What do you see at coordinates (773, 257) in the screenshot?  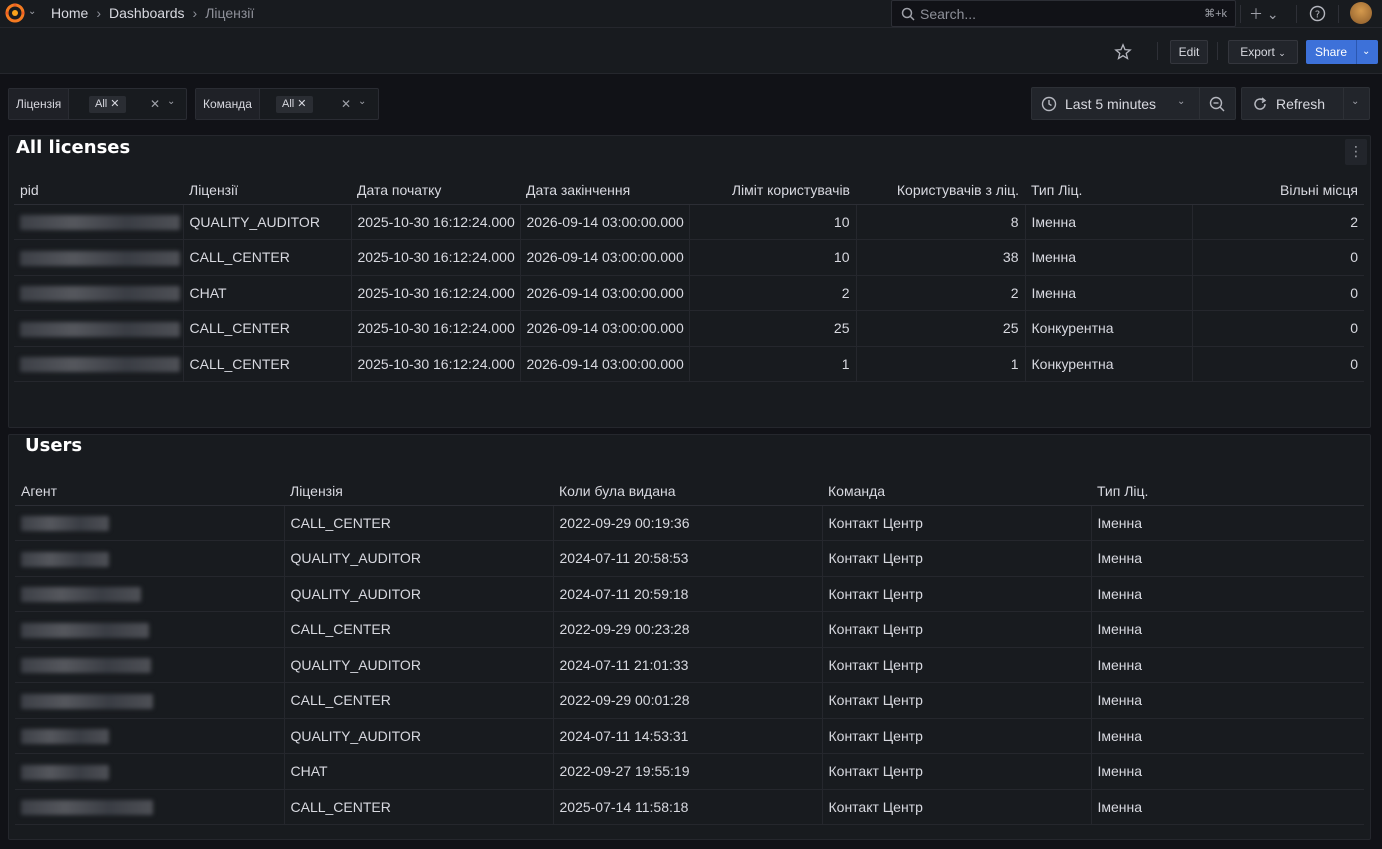 I see `table-cell: 10` at bounding box center [773, 257].